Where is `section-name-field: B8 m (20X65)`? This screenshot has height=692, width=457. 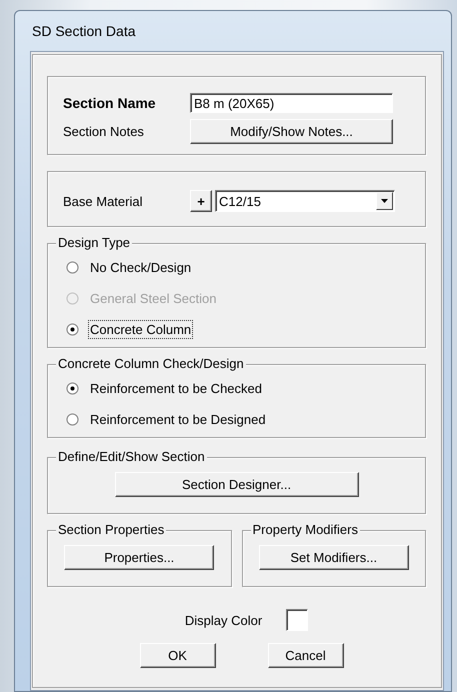 section-name-field: B8 m (20X65) is located at coordinates (291, 103).